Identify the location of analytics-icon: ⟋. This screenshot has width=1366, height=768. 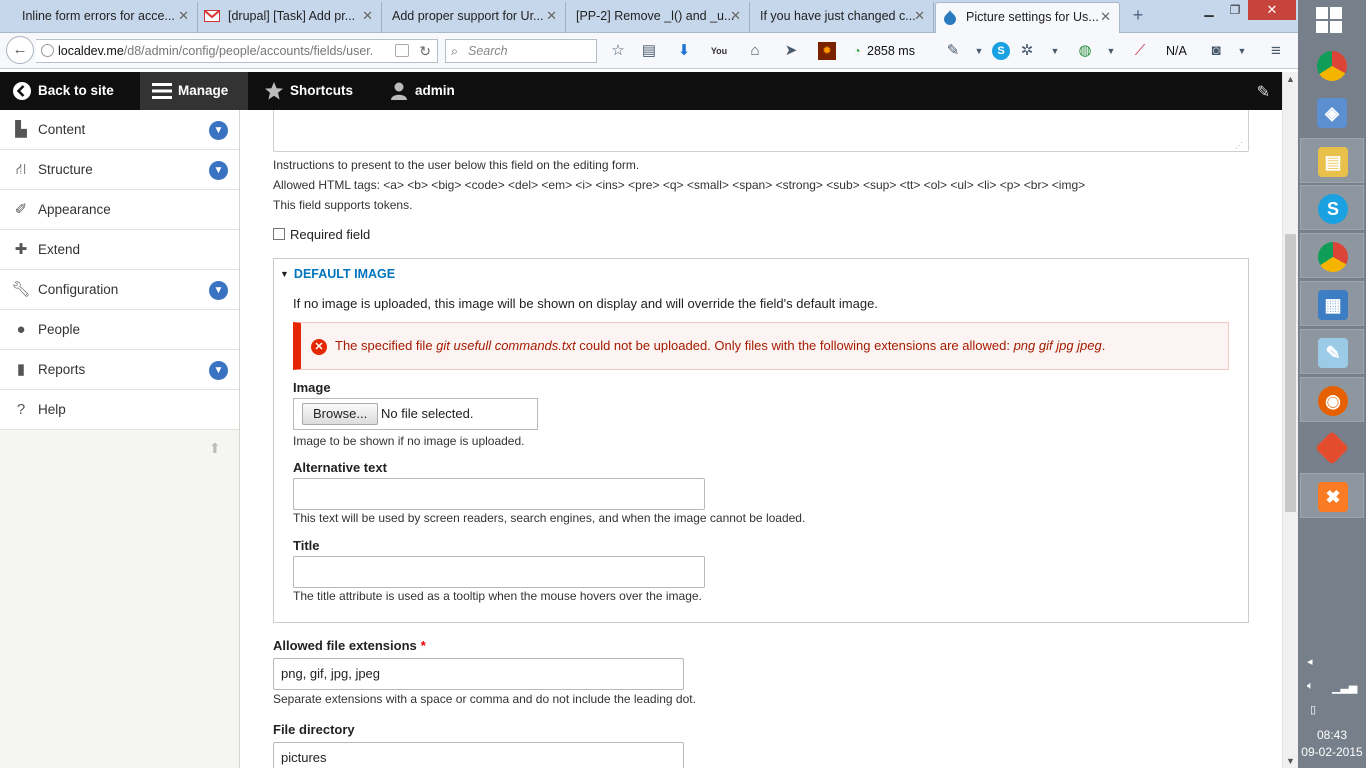
(1140, 51).